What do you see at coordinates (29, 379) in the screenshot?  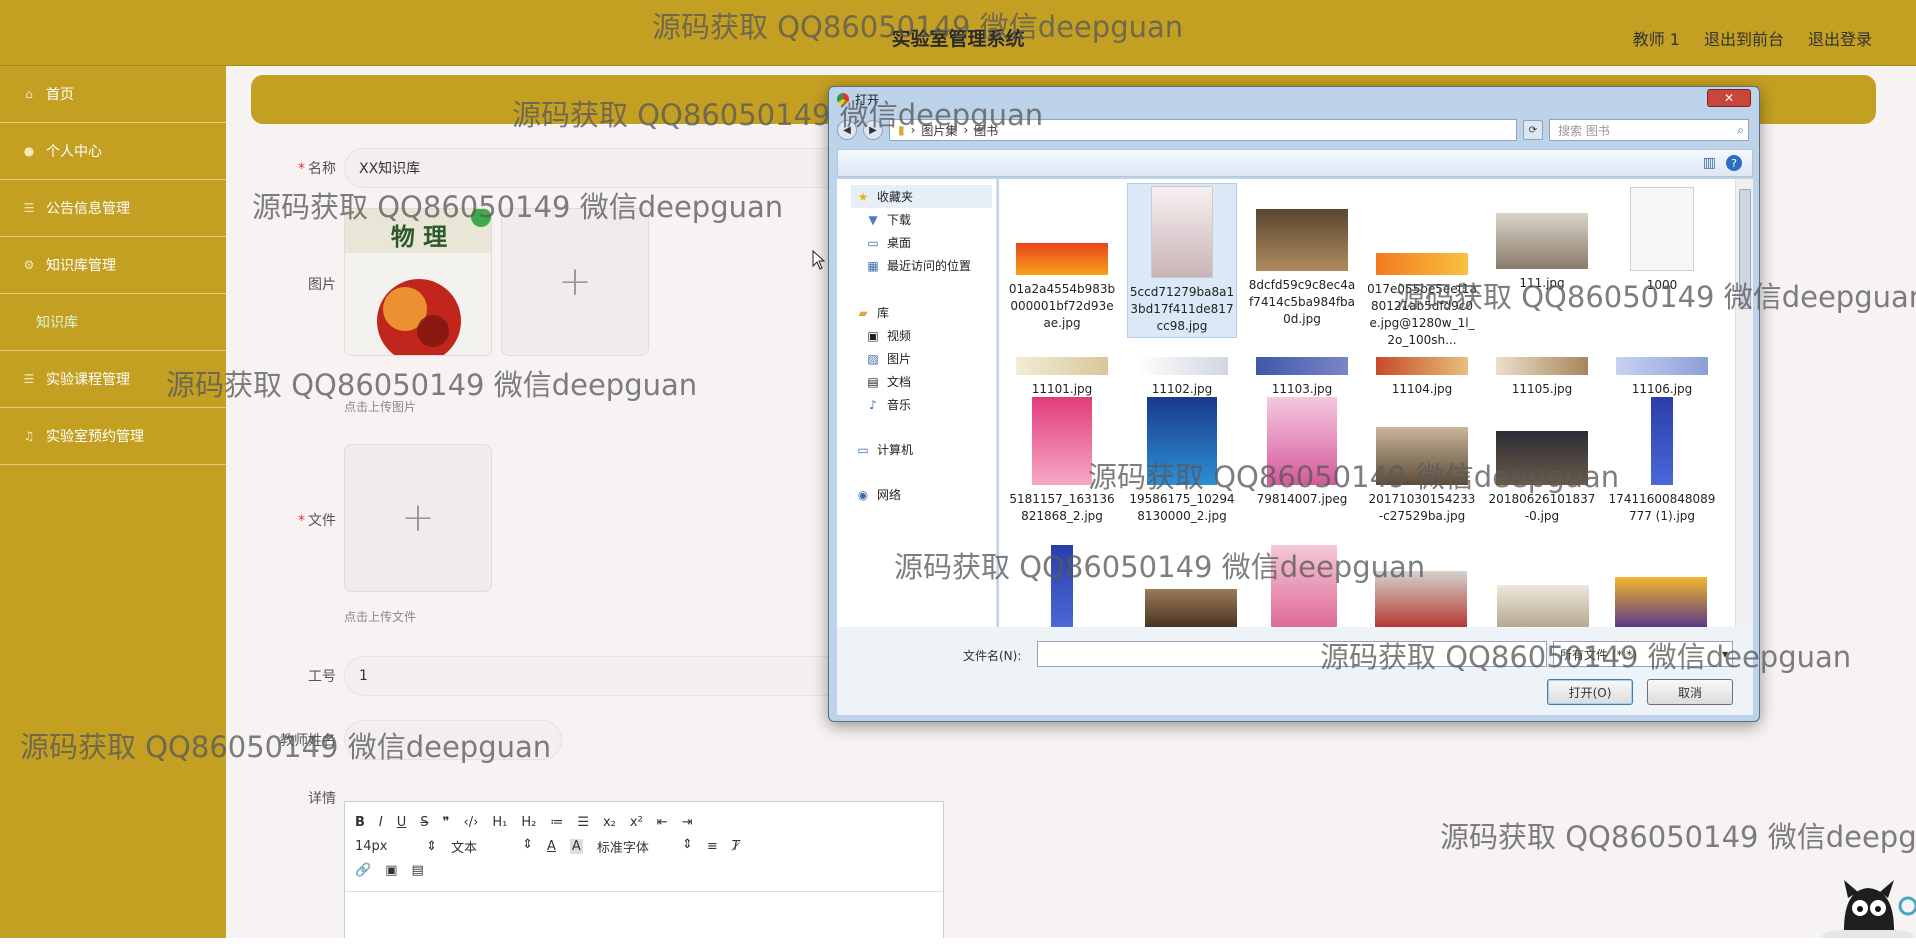 I see `list-icon: ☰` at bounding box center [29, 379].